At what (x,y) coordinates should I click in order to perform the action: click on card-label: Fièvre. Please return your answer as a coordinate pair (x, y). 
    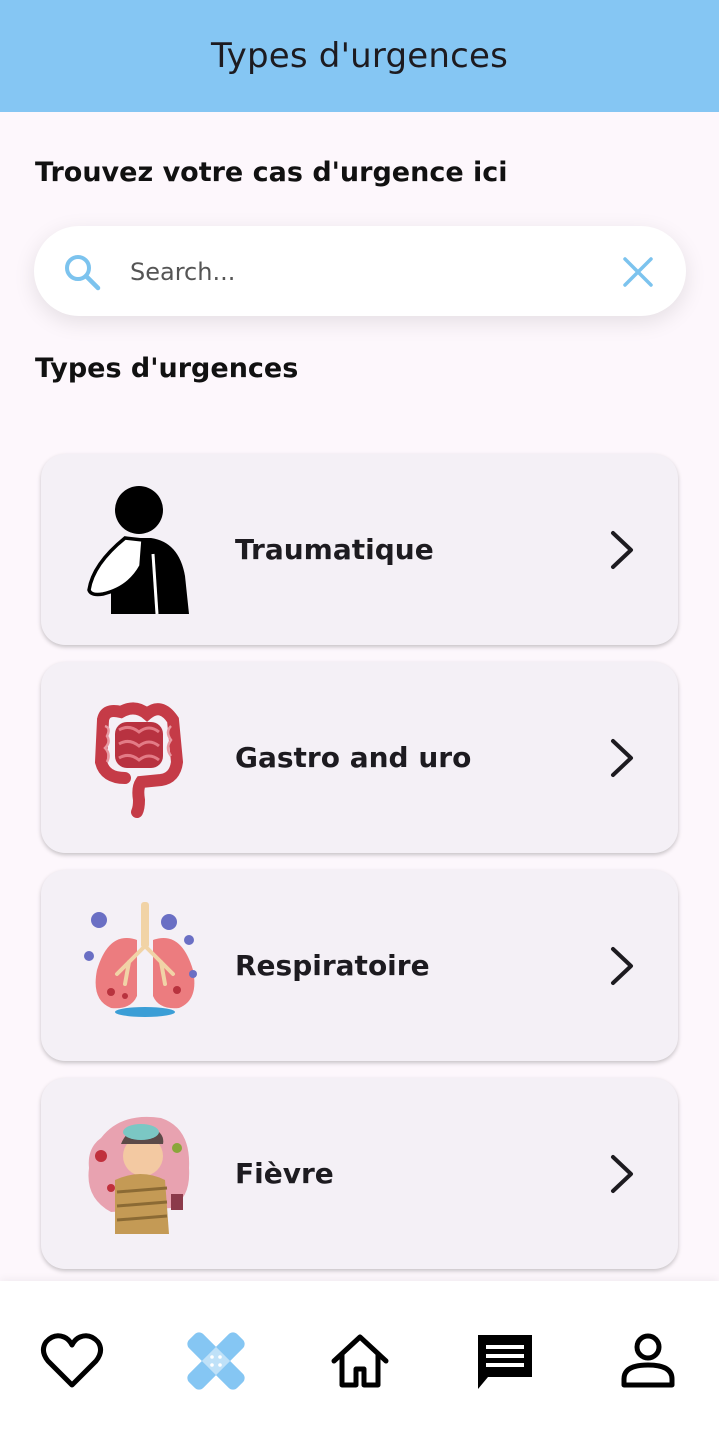
    Looking at the image, I should click on (284, 1173).